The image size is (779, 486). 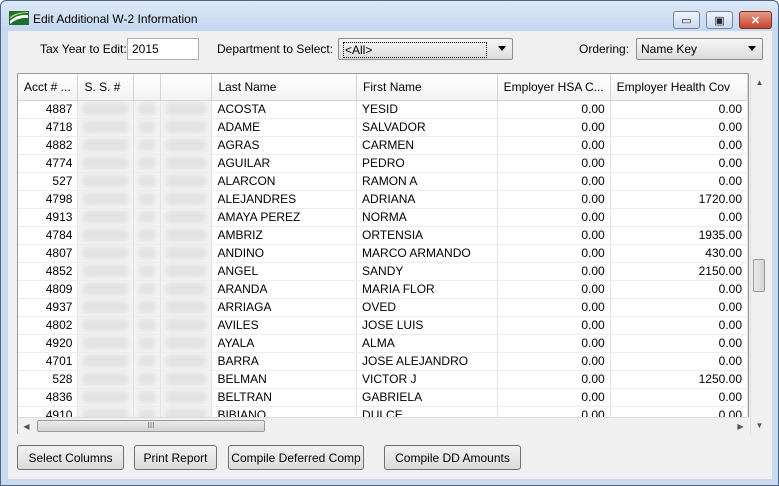 What do you see at coordinates (383, 307) in the screenshot?
I see `table-row: 4937 ARRIAGA OVED 0.00 0.00` at bounding box center [383, 307].